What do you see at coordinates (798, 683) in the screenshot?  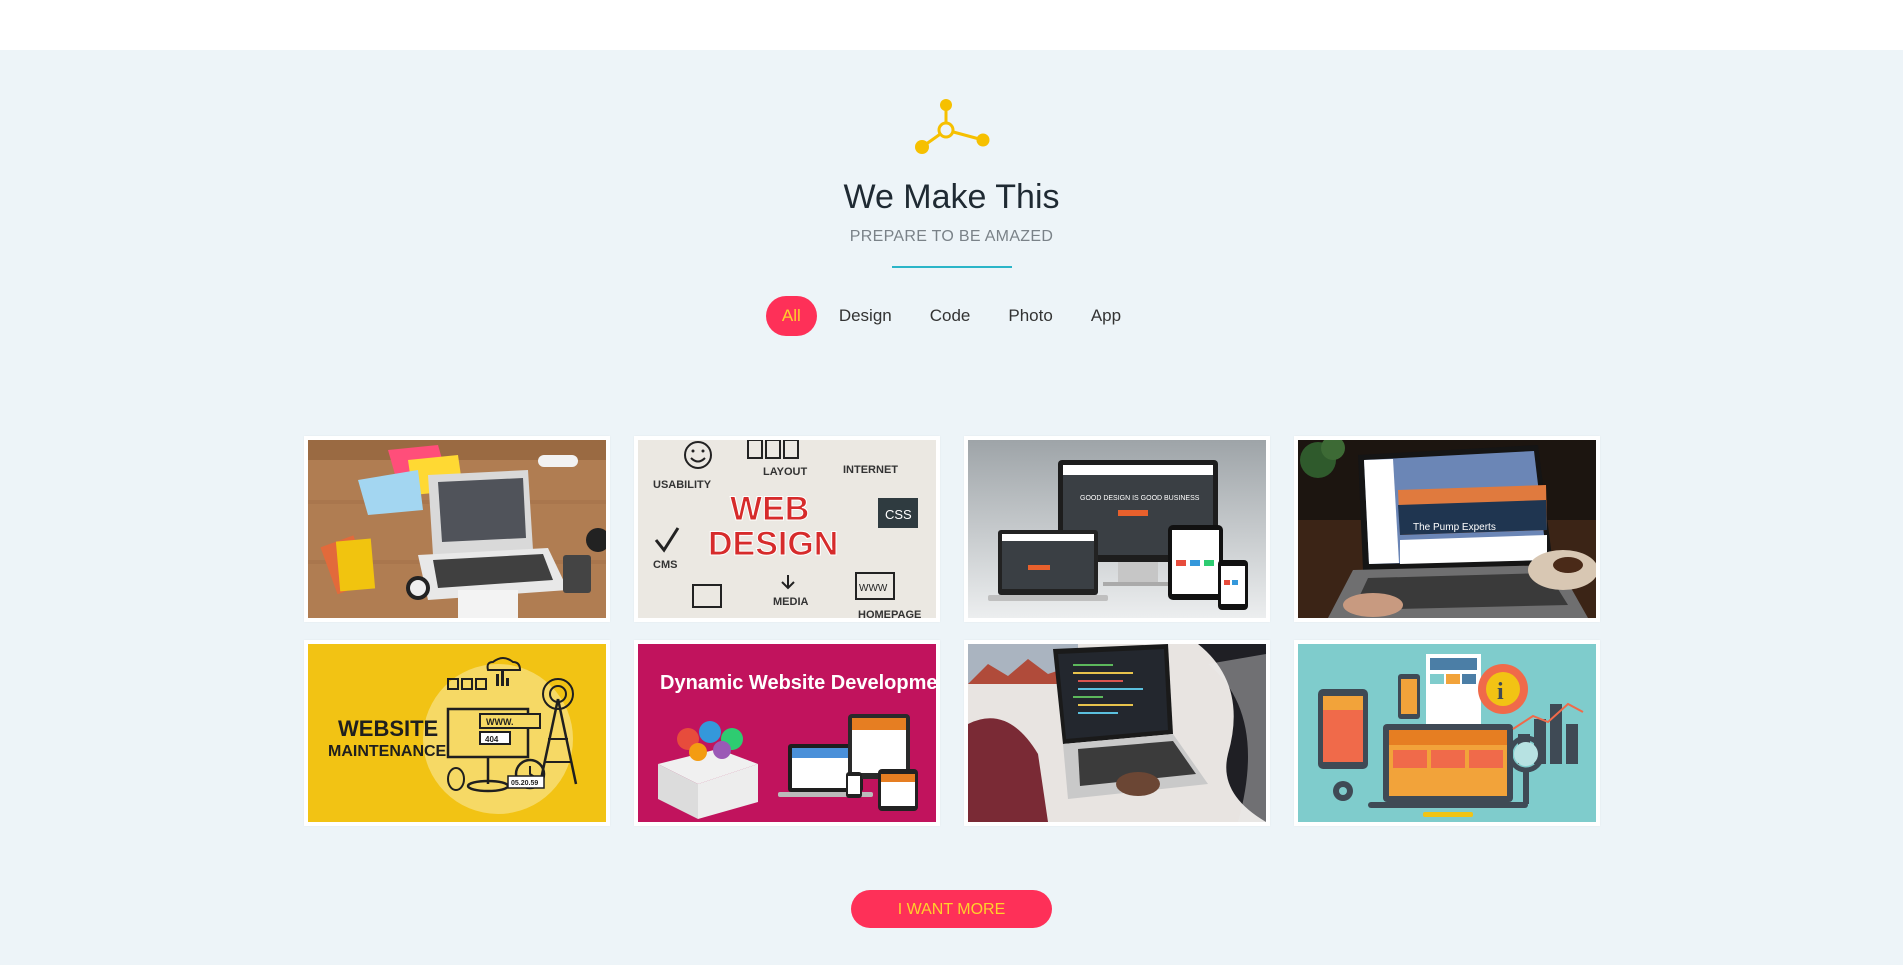 I see `dynamic-dev-headline: Dynamic Website Development` at bounding box center [798, 683].